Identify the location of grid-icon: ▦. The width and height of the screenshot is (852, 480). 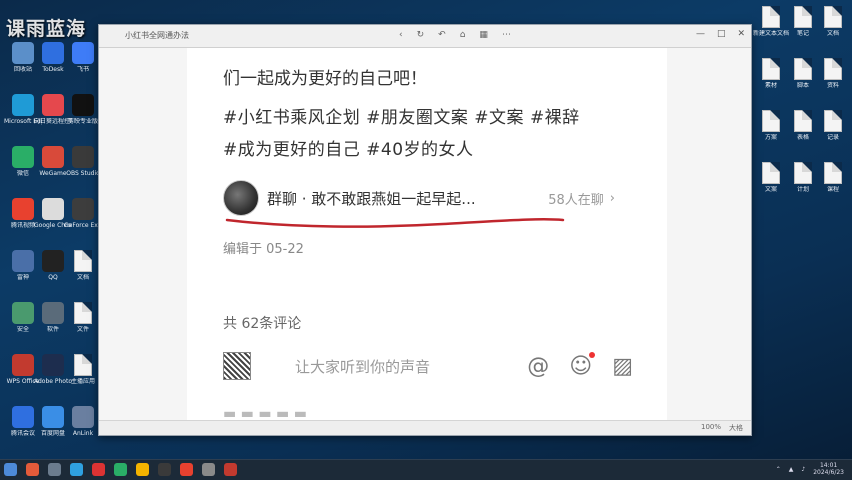
(483, 35).